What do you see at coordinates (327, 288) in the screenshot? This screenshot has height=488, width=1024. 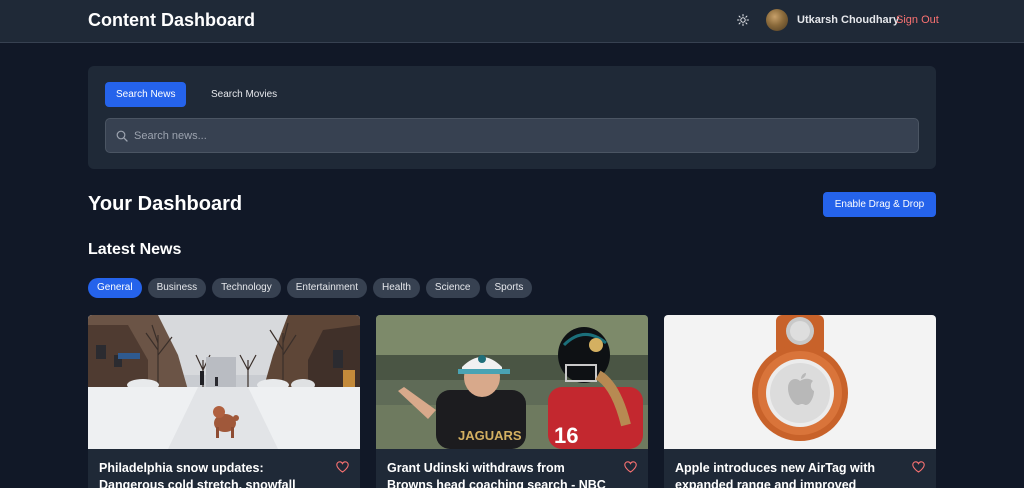 I see `category-chip-entertainment: Entertainment` at bounding box center [327, 288].